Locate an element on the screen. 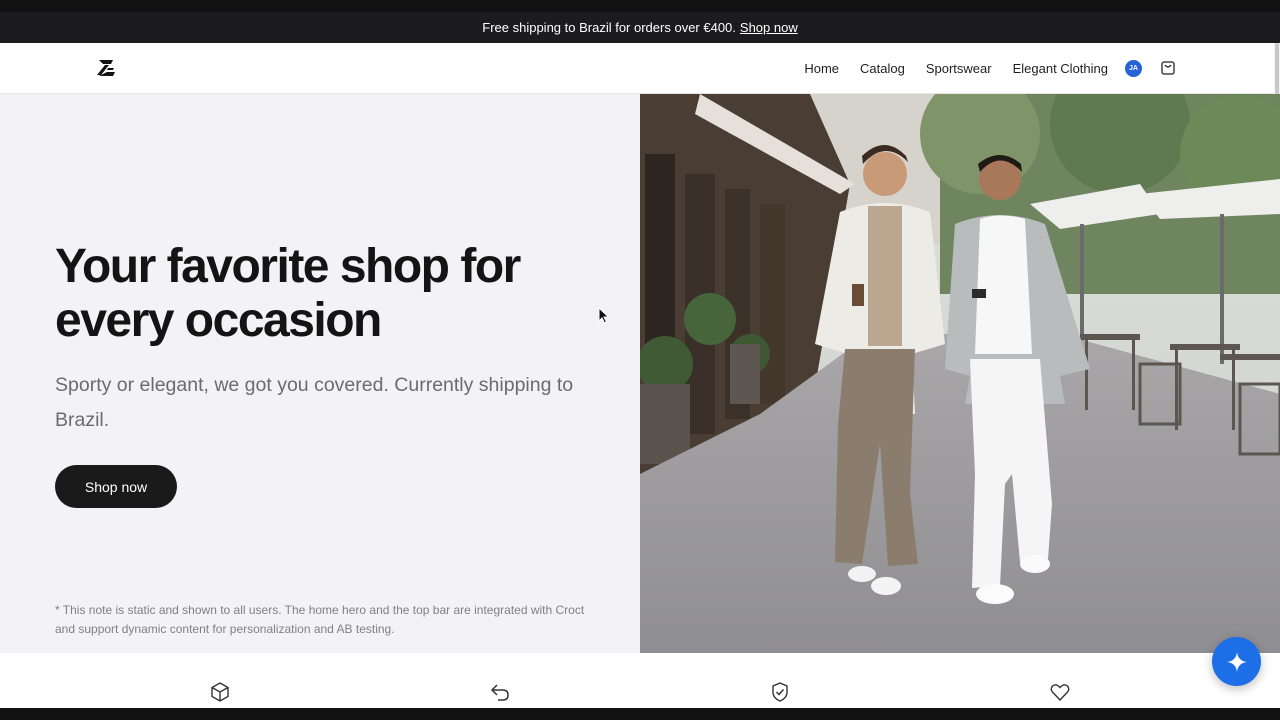 The image size is (1280, 720). avatar: JA is located at coordinates (1133, 68).